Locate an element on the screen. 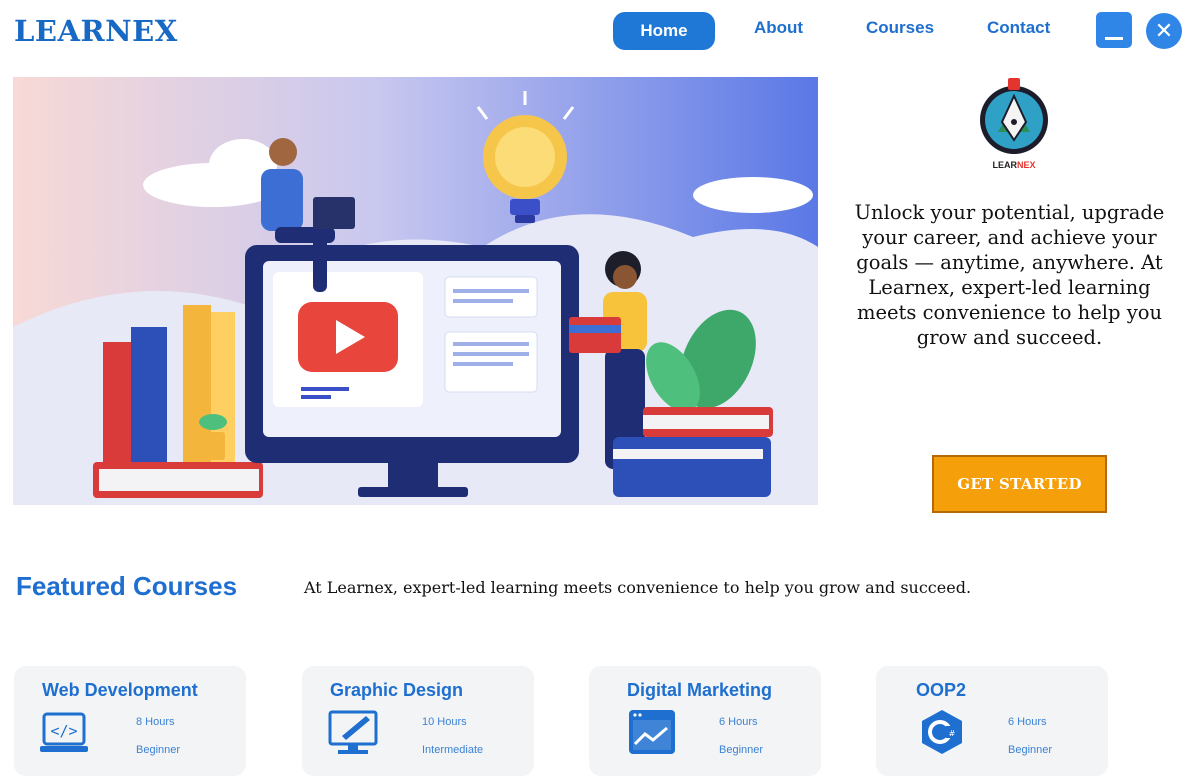 This screenshot has height=776, width=1188. nav-contact: Contact is located at coordinates (1018, 28).